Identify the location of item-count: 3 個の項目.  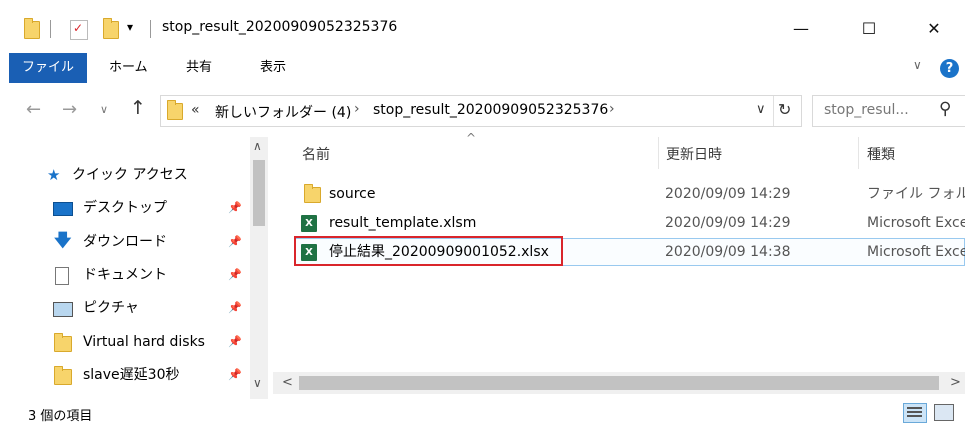
(60, 416).